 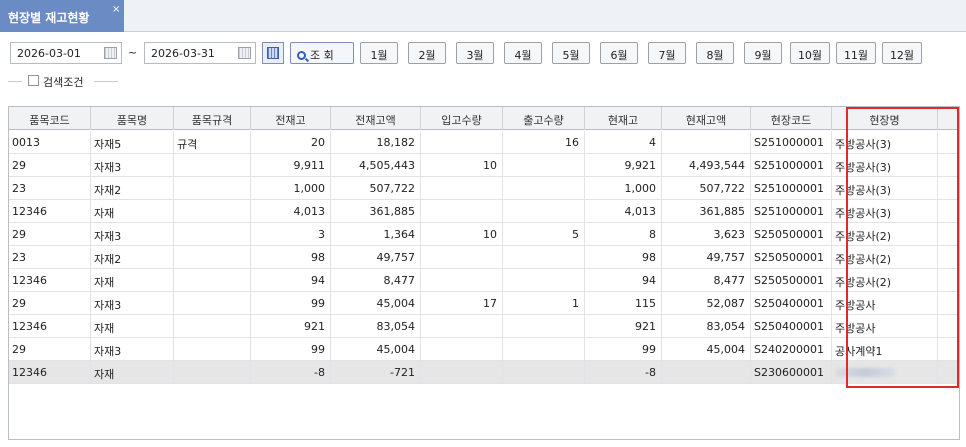 What do you see at coordinates (623, 280) in the screenshot?
I see `cell-cur-stock: 94` at bounding box center [623, 280].